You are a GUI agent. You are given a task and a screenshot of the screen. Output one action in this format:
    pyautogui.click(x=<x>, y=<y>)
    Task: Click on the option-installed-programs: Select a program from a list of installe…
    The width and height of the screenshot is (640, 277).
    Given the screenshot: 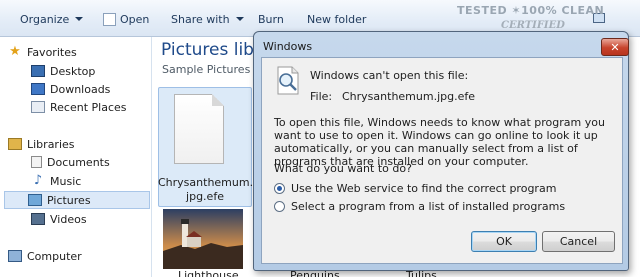 What is the action you would take?
    pyautogui.click(x=419, y=206)
    